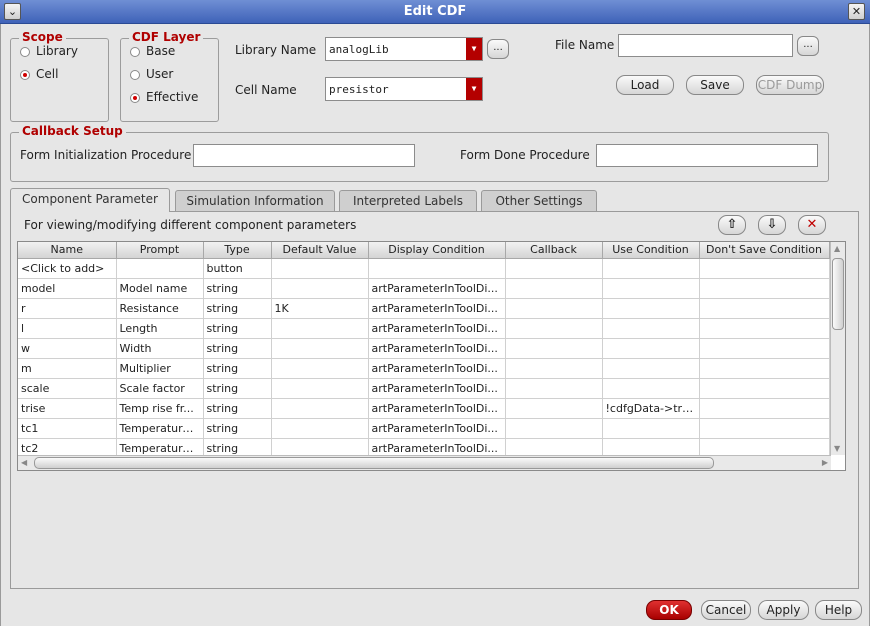  What do you see at coordinates (732, 225) in the screenshot?
I see `move-up-icon: ⇧` at bounding box center [732, 225].